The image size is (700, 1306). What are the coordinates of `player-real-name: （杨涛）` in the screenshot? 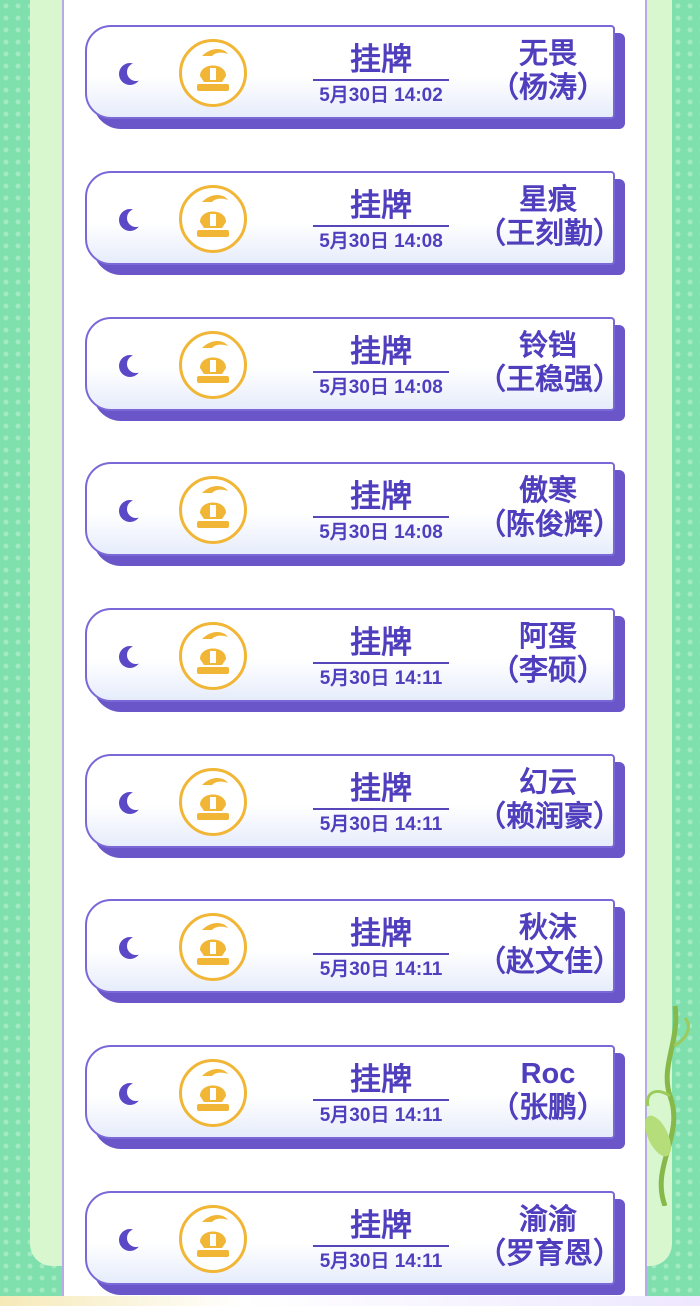 It's located at (547, 88).